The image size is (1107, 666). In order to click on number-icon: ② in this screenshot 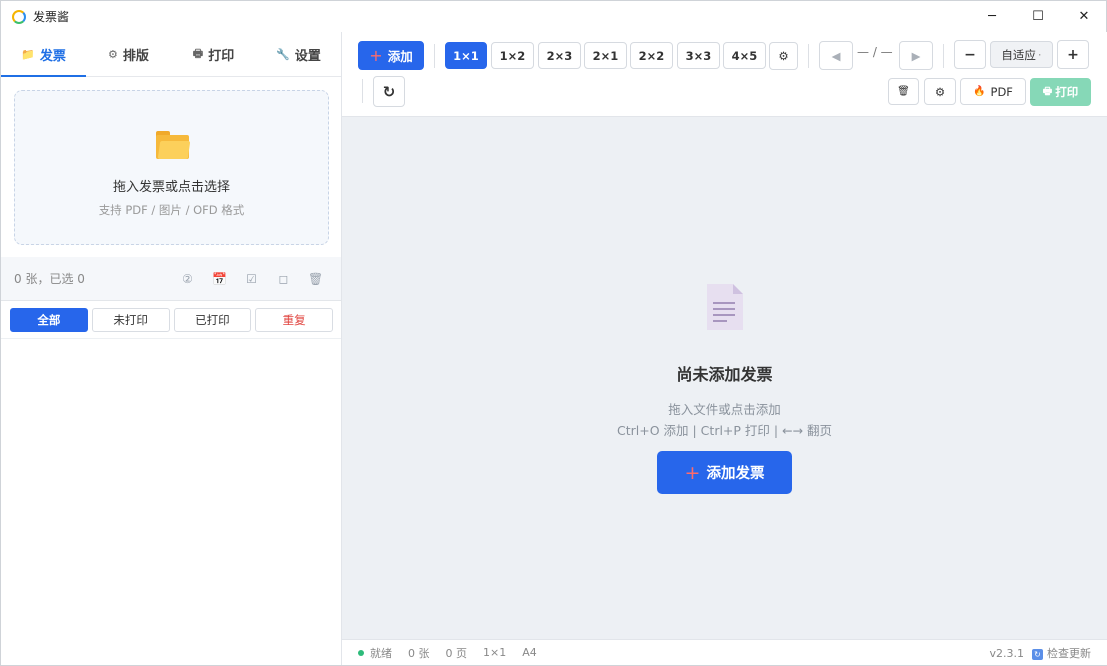, I will do `click(187, 279)`.